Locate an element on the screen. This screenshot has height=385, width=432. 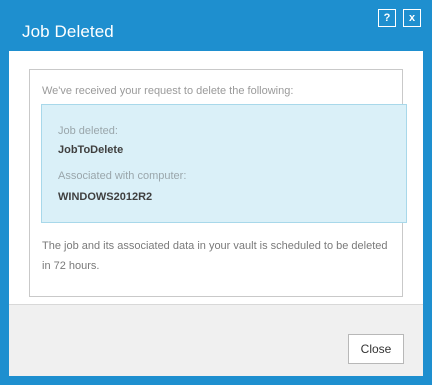
computer-label: Associated with computer: is located at coordinates (122, 176).